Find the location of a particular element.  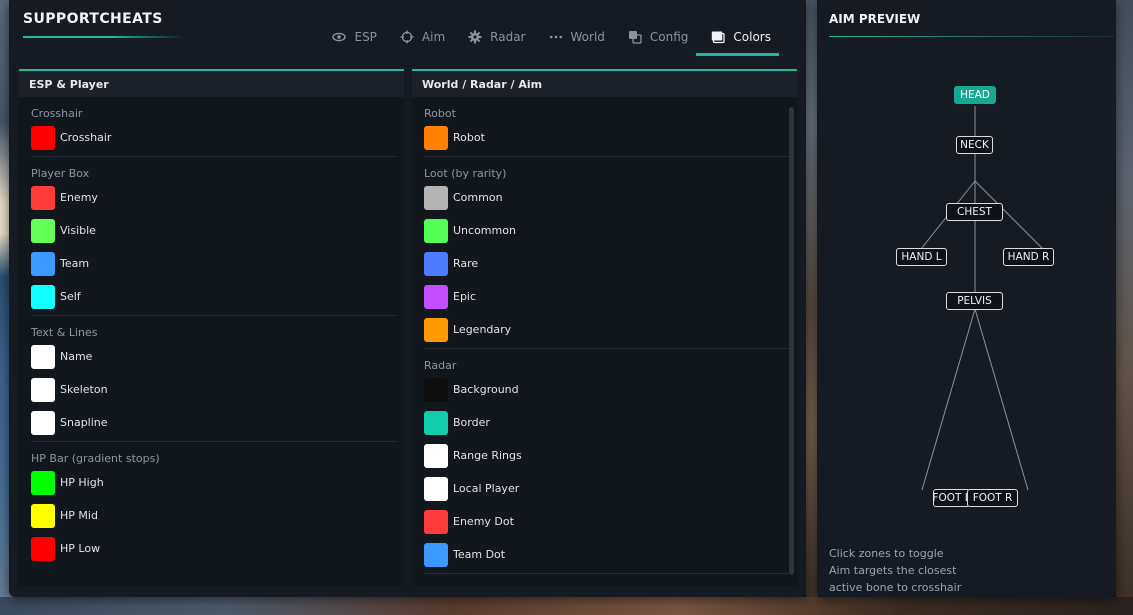

color-label: Rare is located at coordinates (466, 263).